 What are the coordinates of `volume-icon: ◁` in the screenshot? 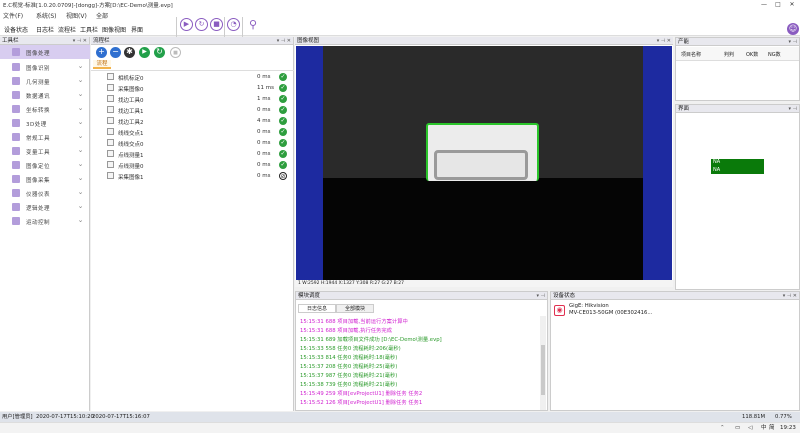 It's located at (750, 428).